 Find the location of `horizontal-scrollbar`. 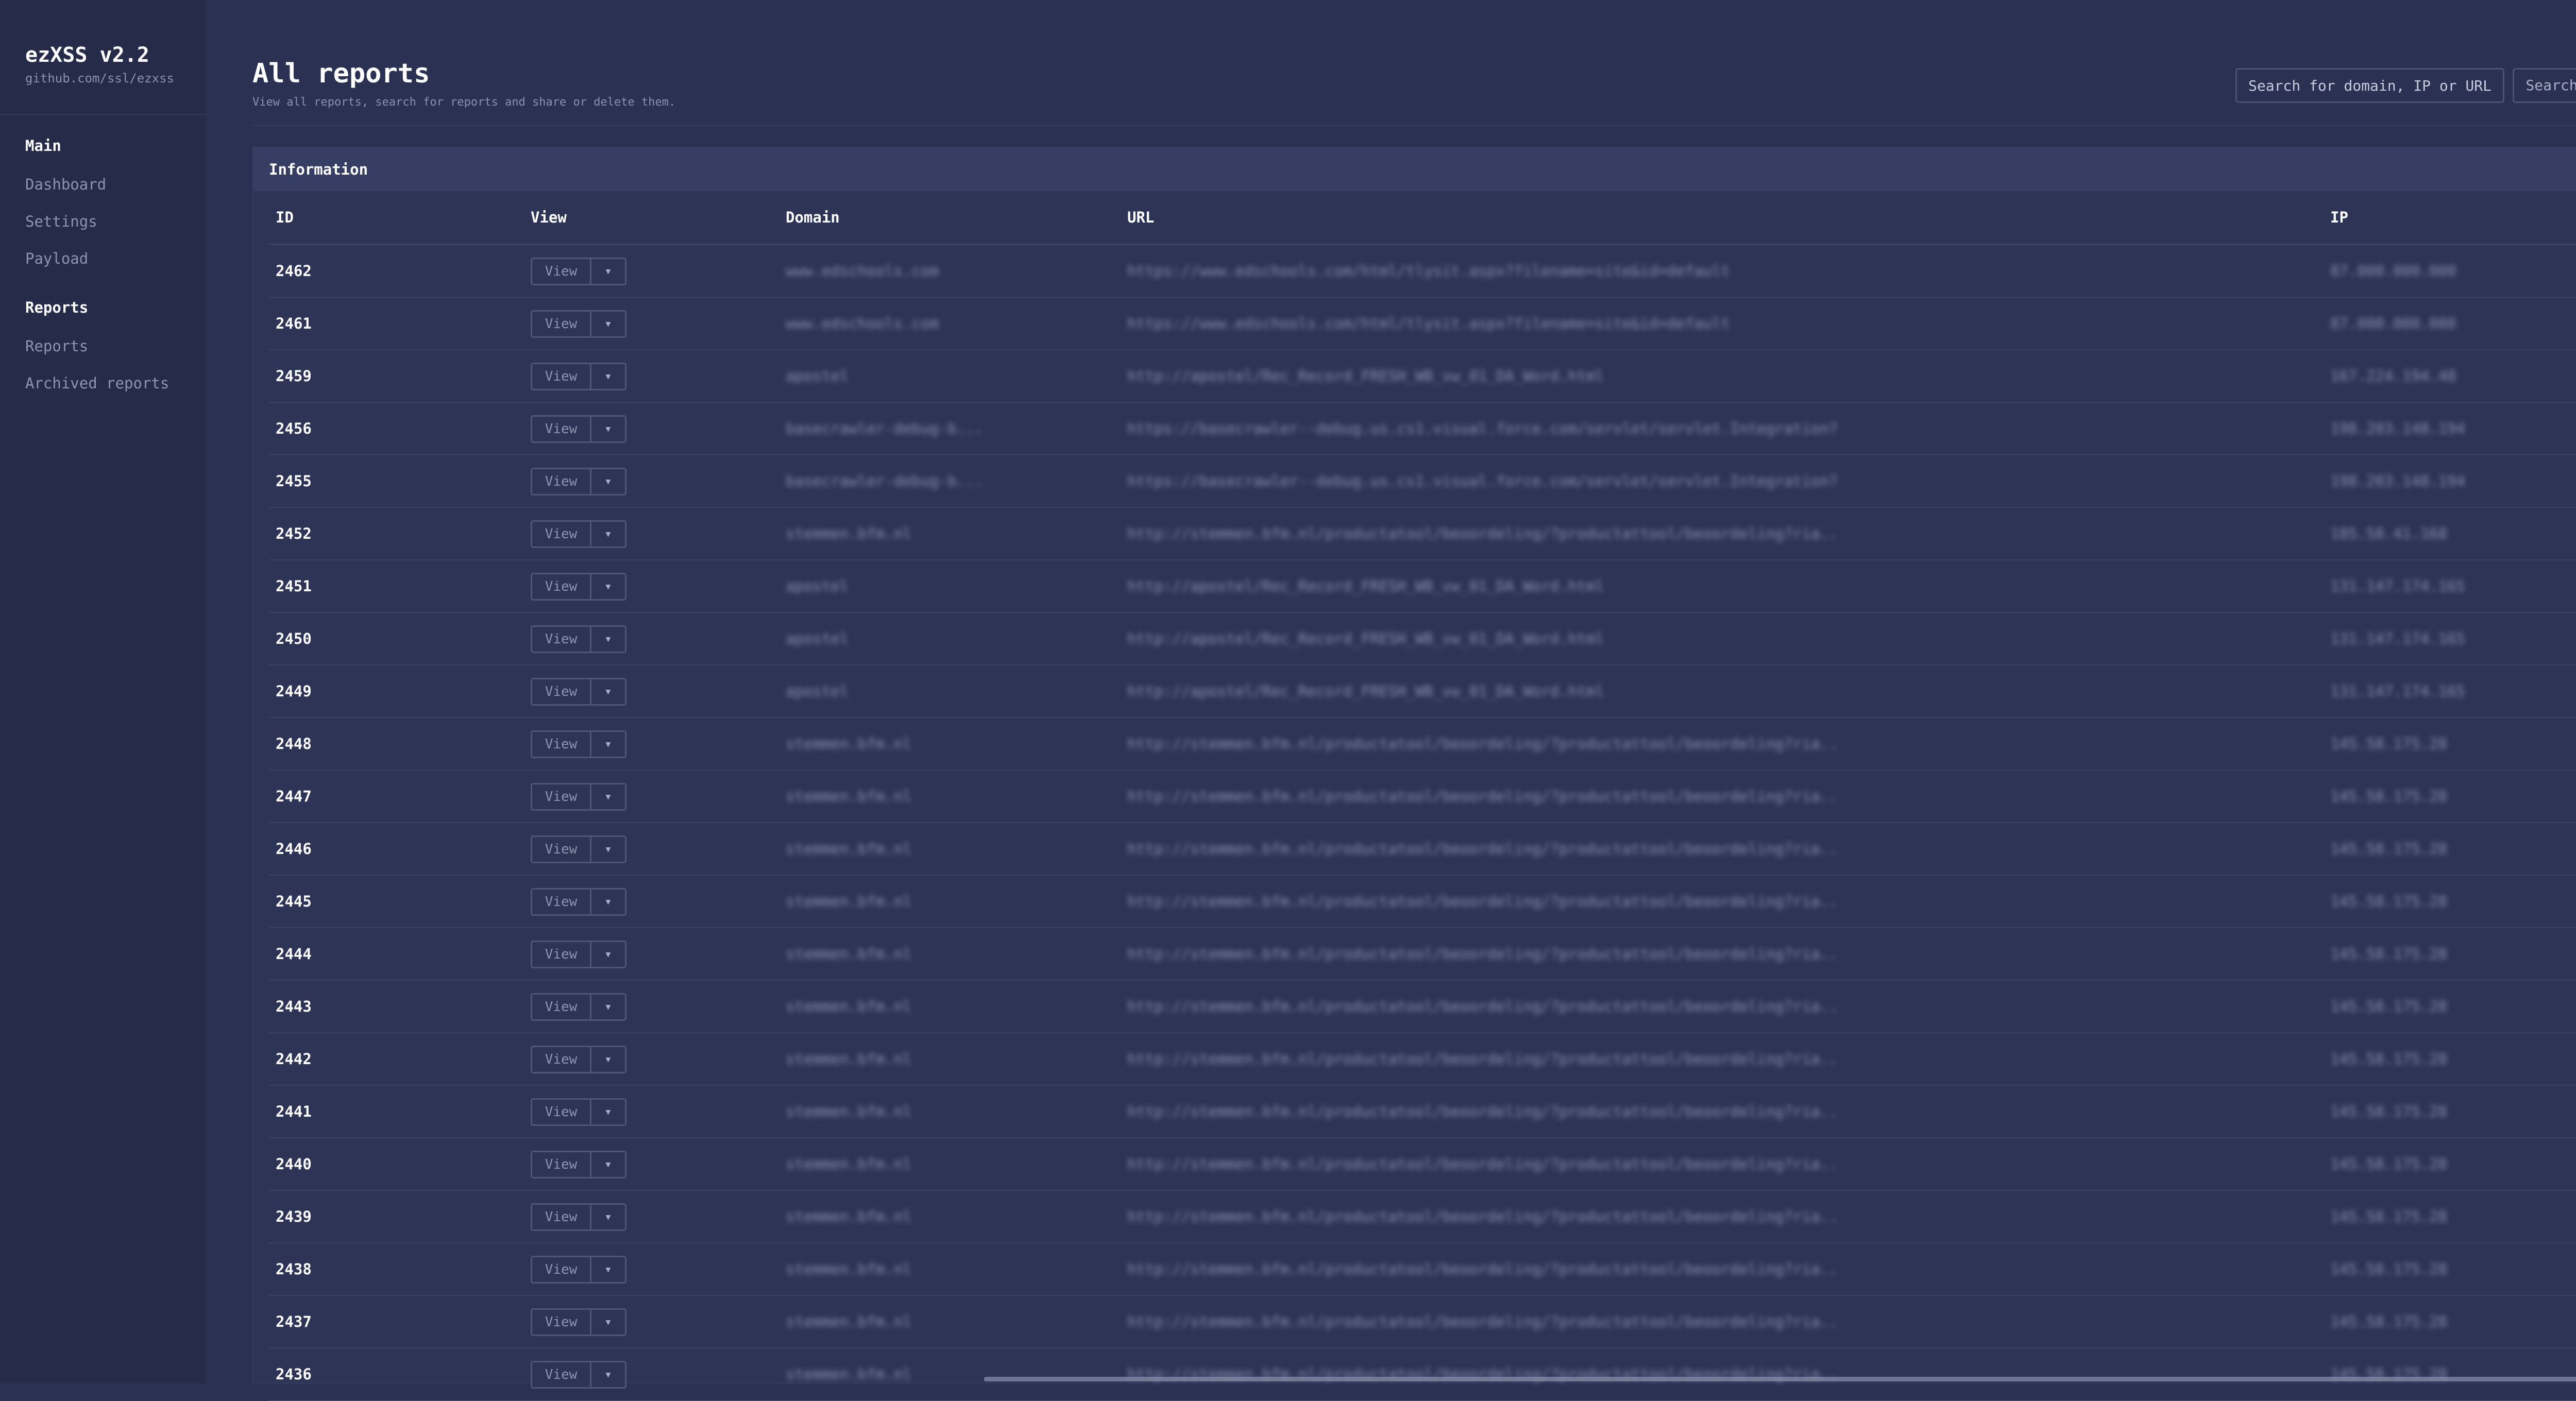

horizontal-scrollbar is located at coordinates (1780, 1379).